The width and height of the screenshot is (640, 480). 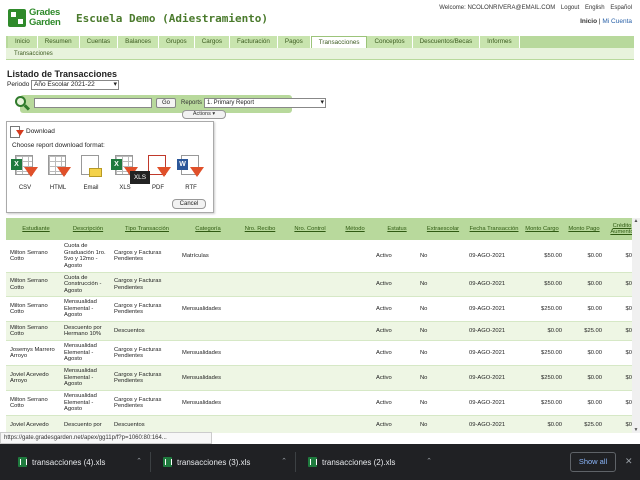 What do you see at coordinates (636, 221) in the screenshot?
I see `scroll-up-icon: ▲` at bounding box center [636, 221].